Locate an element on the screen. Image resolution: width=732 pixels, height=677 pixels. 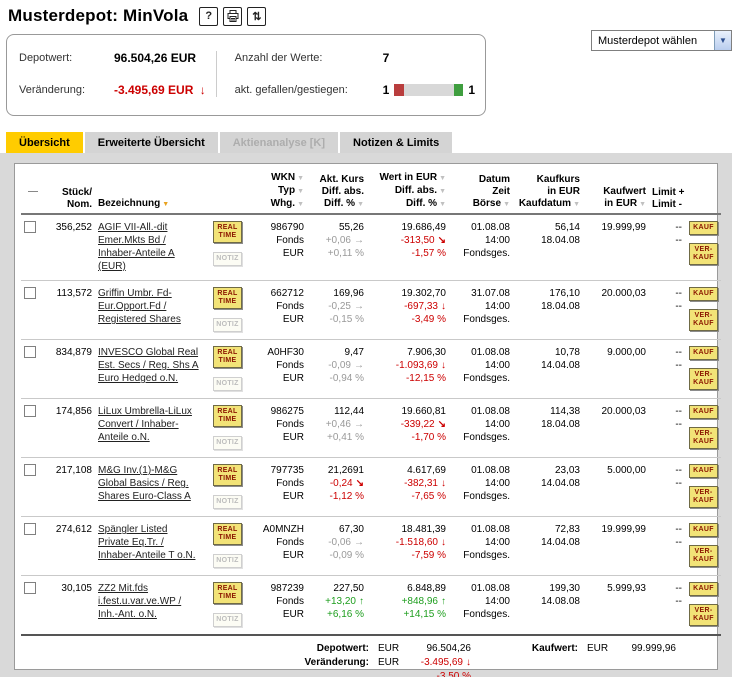
buy-date: 14.04.08 is located at coordinates (560, 365).